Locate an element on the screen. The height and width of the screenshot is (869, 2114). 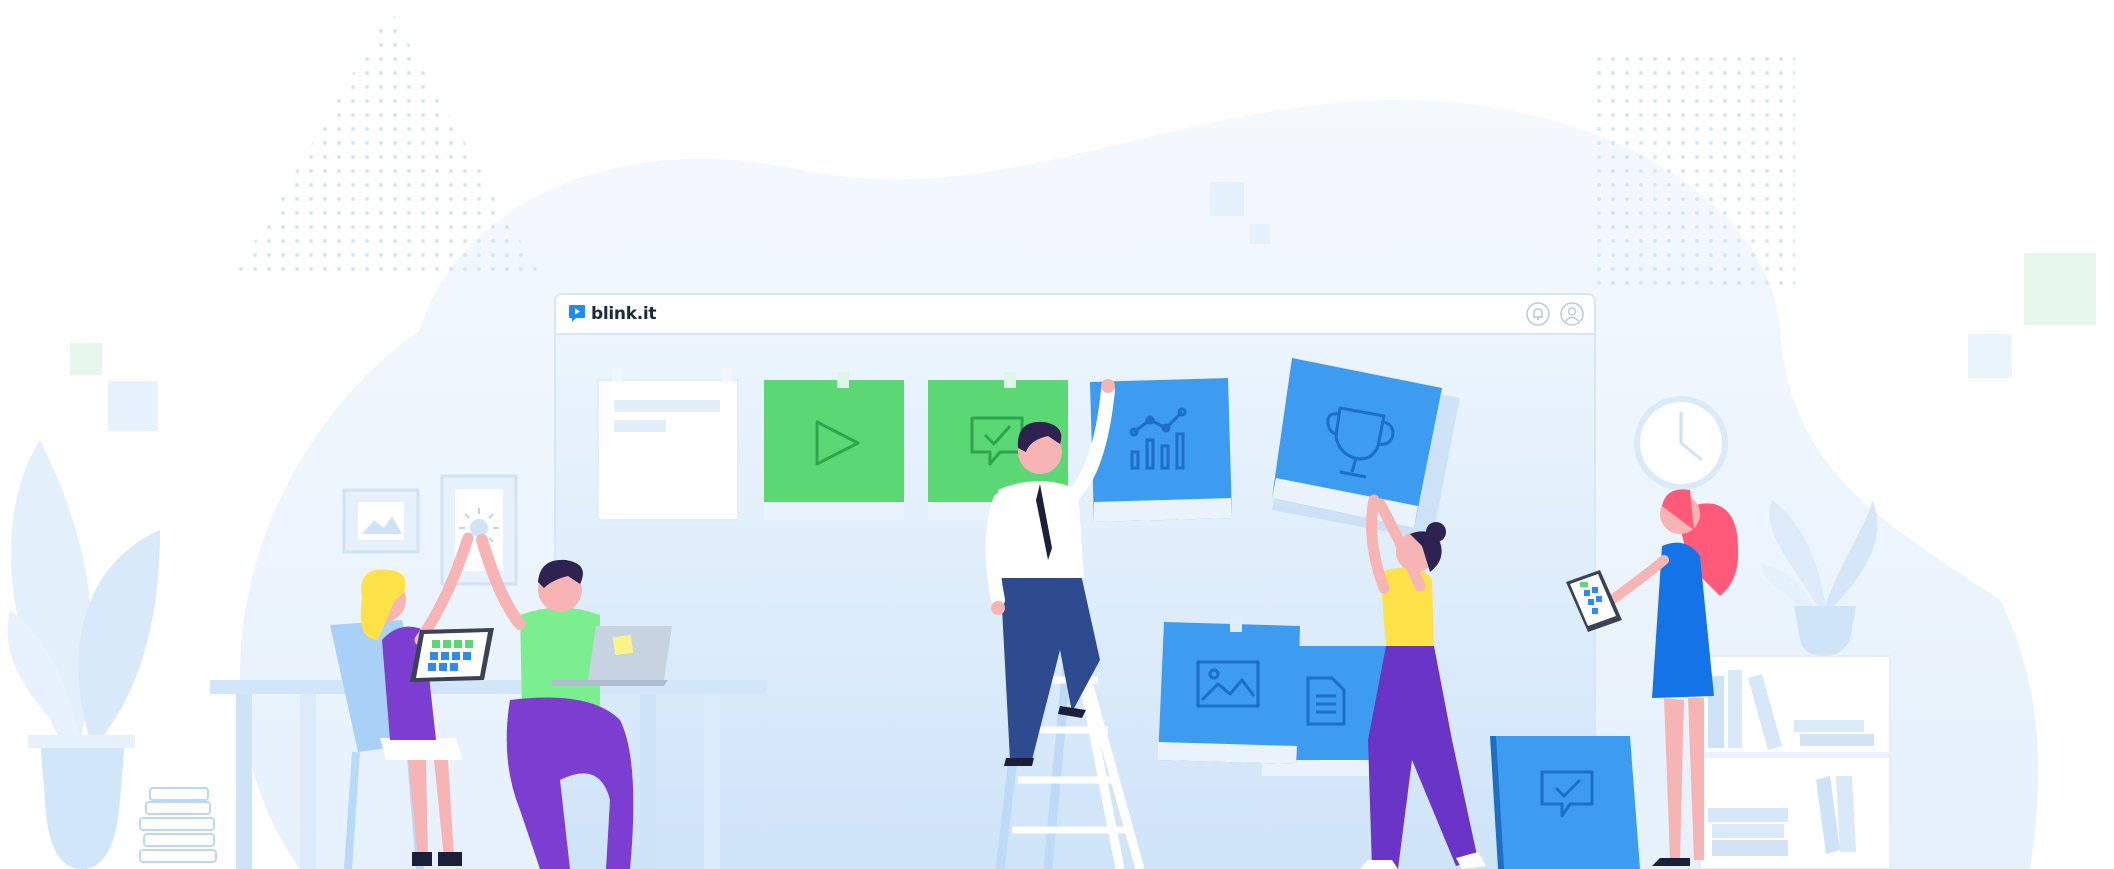
wall-frame-landscape is located at coordinates (381, 521).